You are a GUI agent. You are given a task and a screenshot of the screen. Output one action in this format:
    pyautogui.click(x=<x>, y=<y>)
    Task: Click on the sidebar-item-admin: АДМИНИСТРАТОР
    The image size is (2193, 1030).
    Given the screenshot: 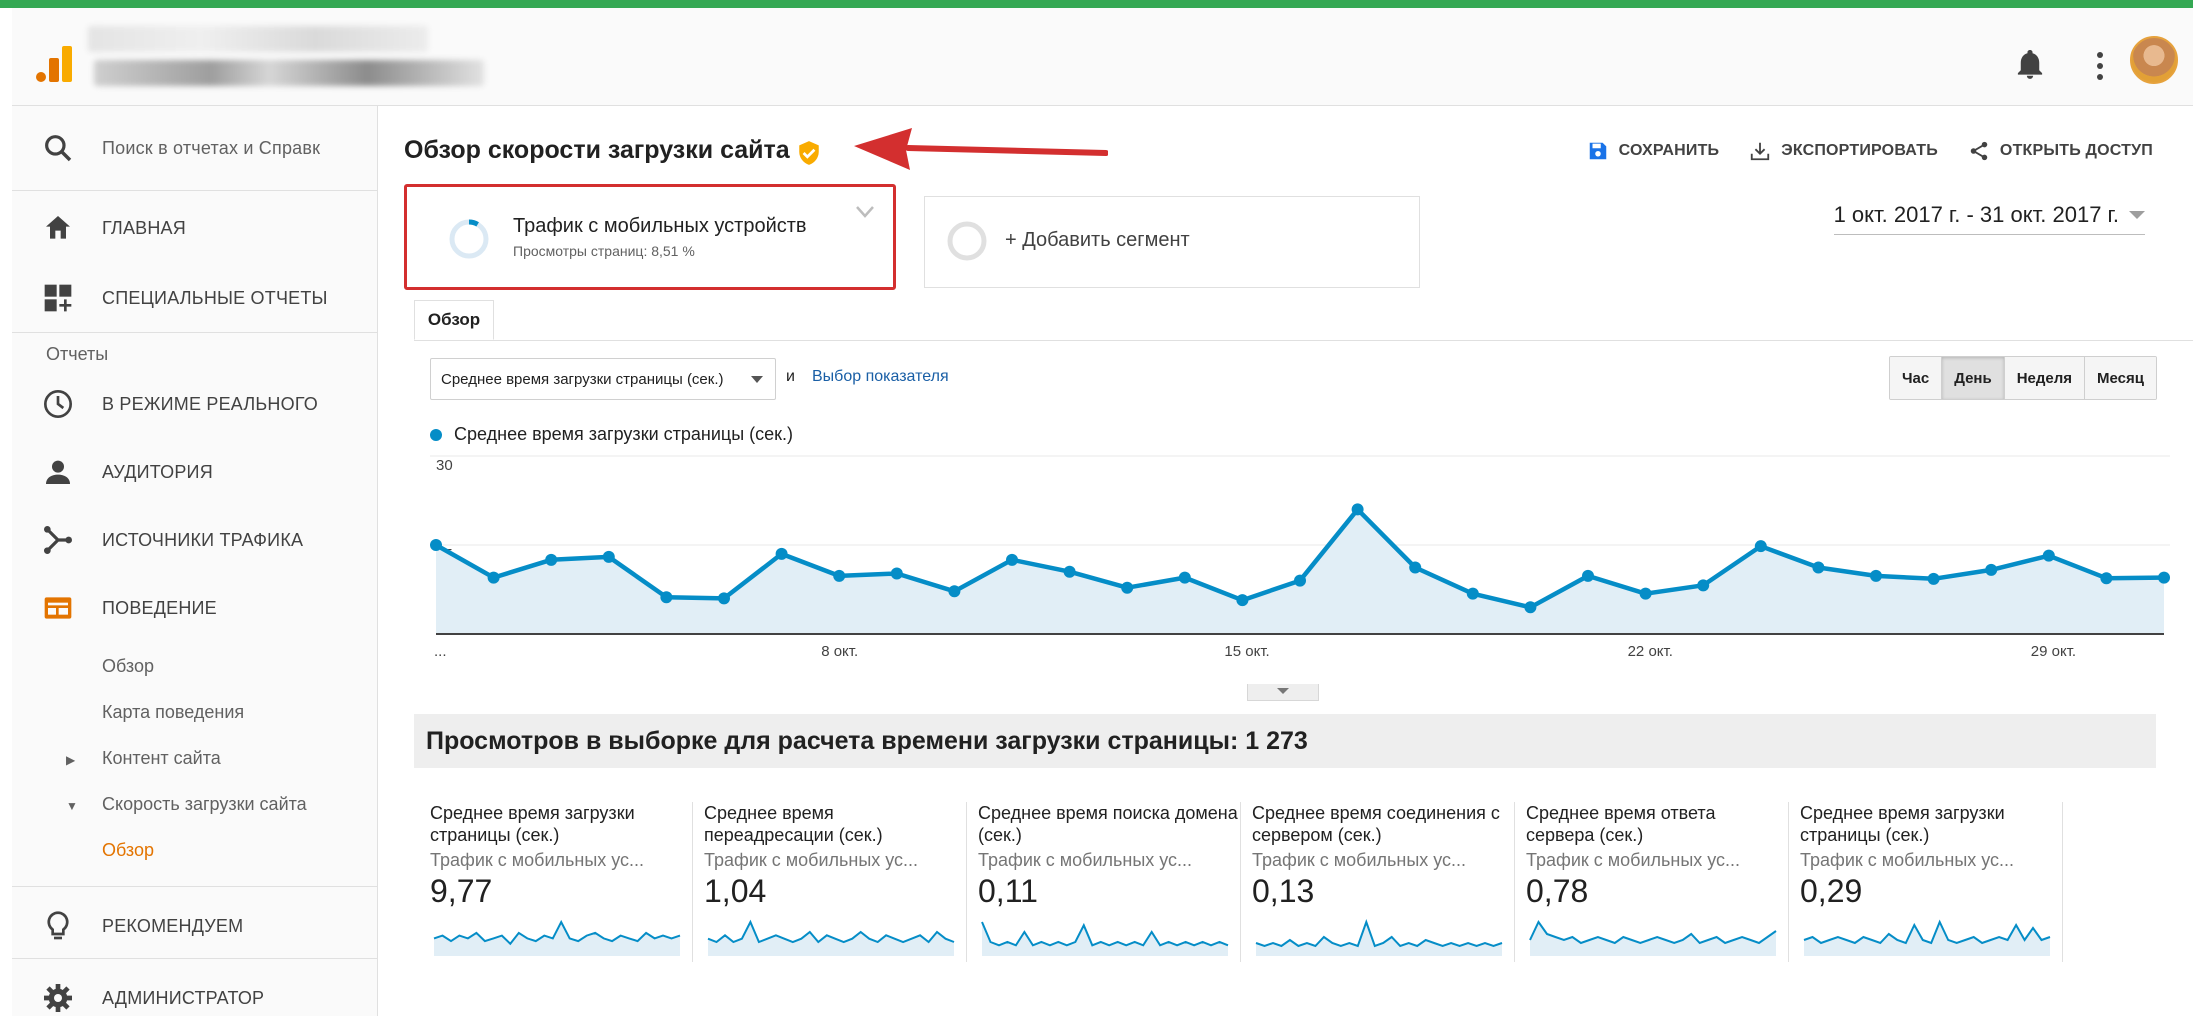 What is the action you would take?
    pyautogui.click(x=195, y=998)
    